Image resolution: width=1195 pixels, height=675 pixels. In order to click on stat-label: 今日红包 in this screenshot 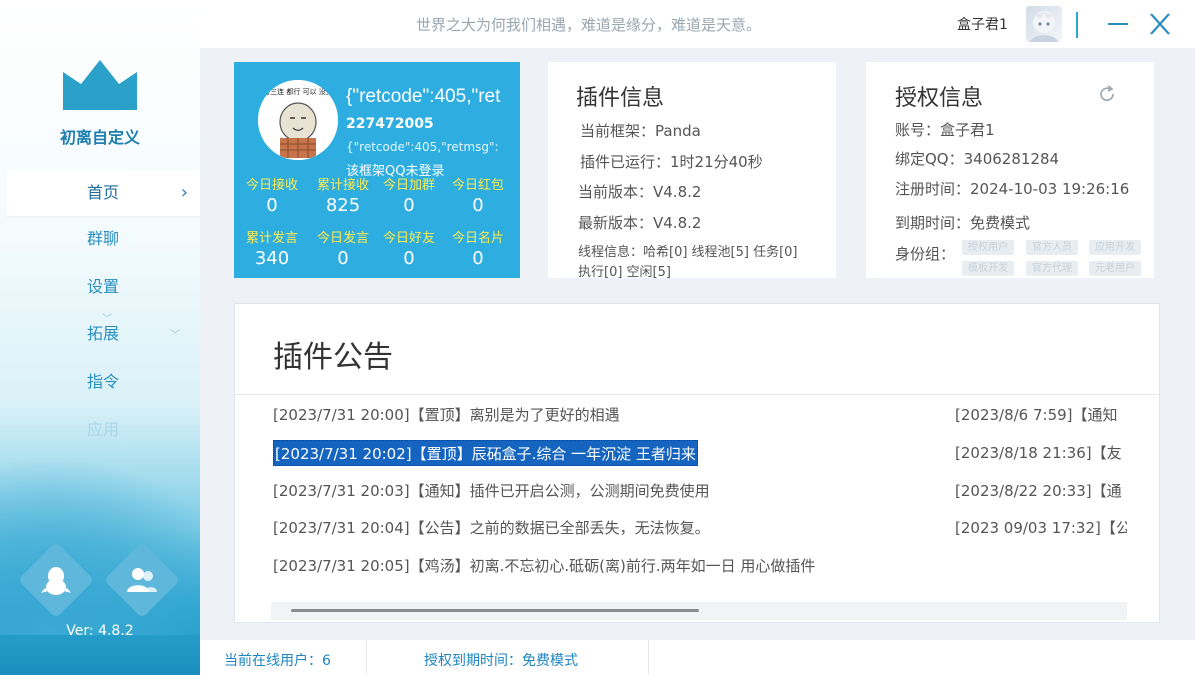, I will do `click(477, 185)`.